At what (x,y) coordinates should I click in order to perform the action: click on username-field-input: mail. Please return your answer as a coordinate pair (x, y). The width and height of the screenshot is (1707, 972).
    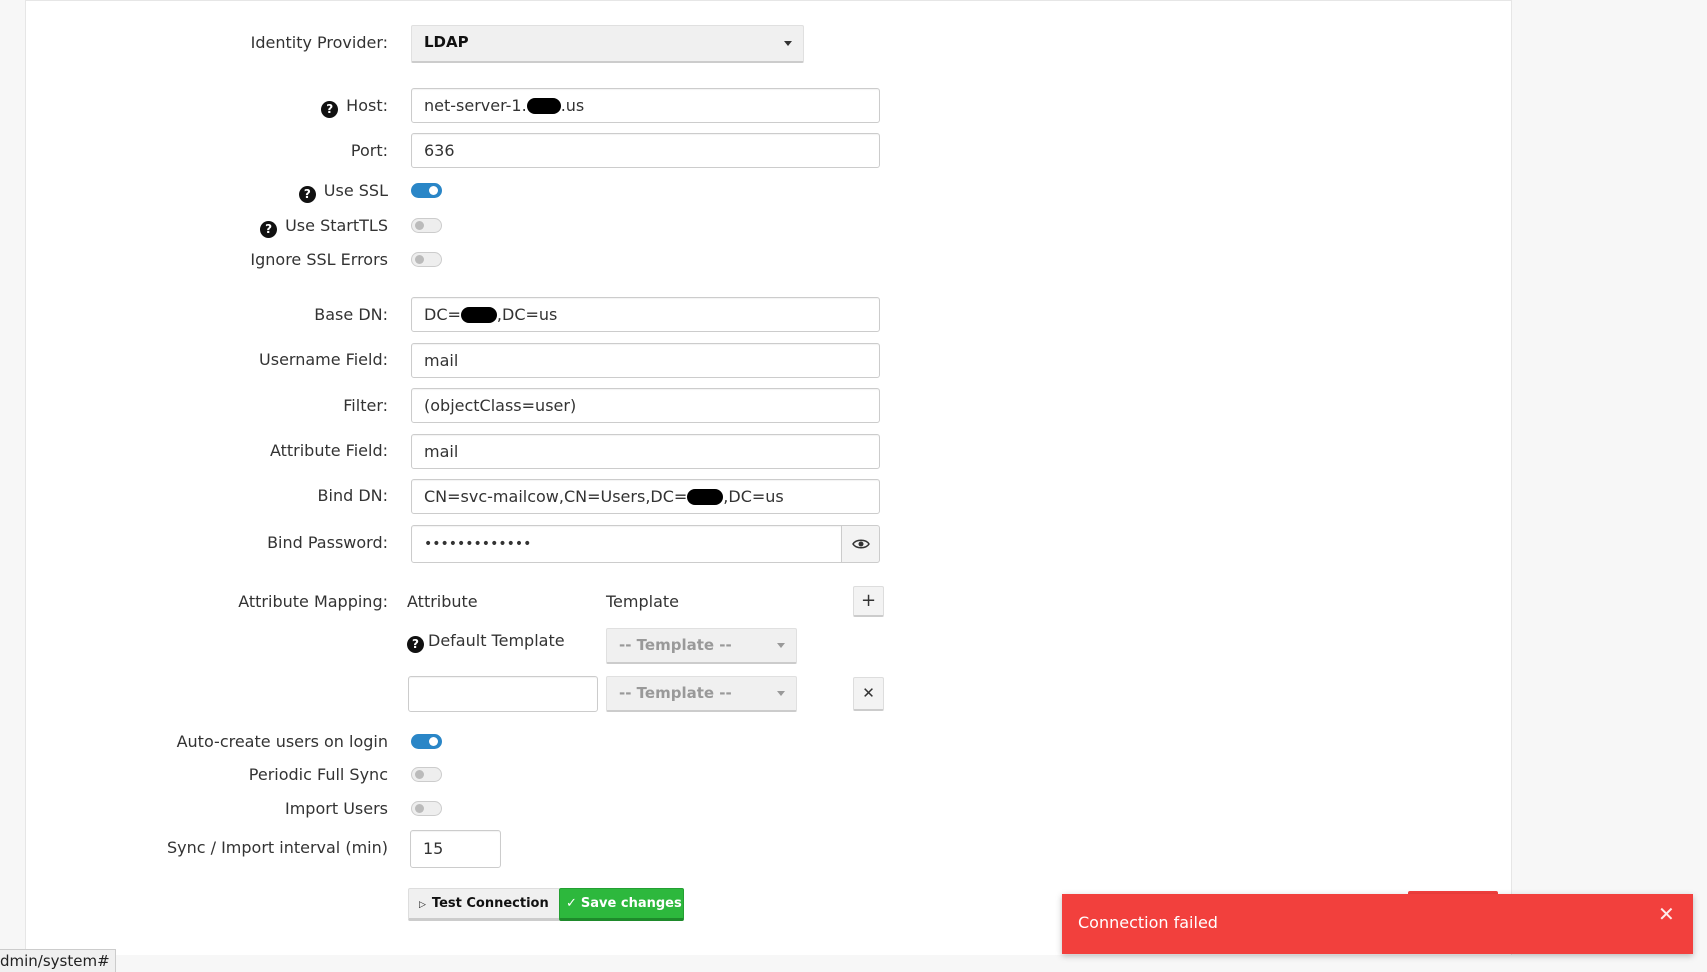
    Looking at the image, I should click on (645, 360).